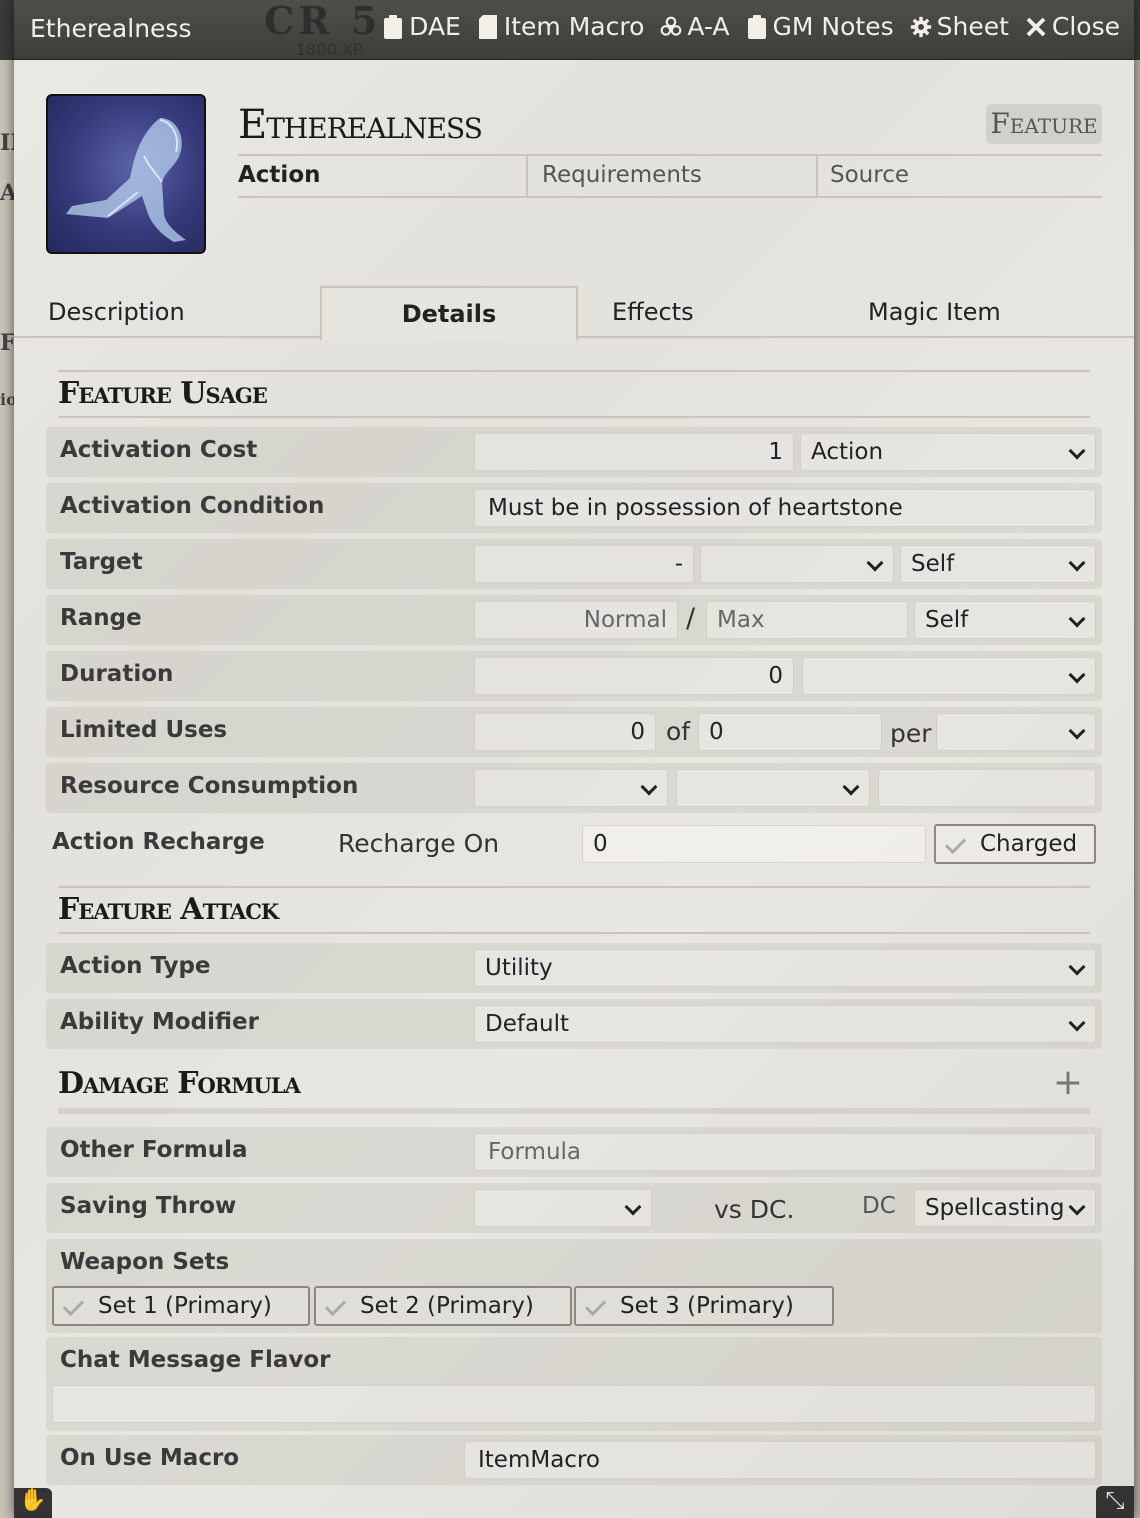  Describe the element at coordinates (565, 732) in the screenshot. I see `limited-uses-value-input: 0` at that location.